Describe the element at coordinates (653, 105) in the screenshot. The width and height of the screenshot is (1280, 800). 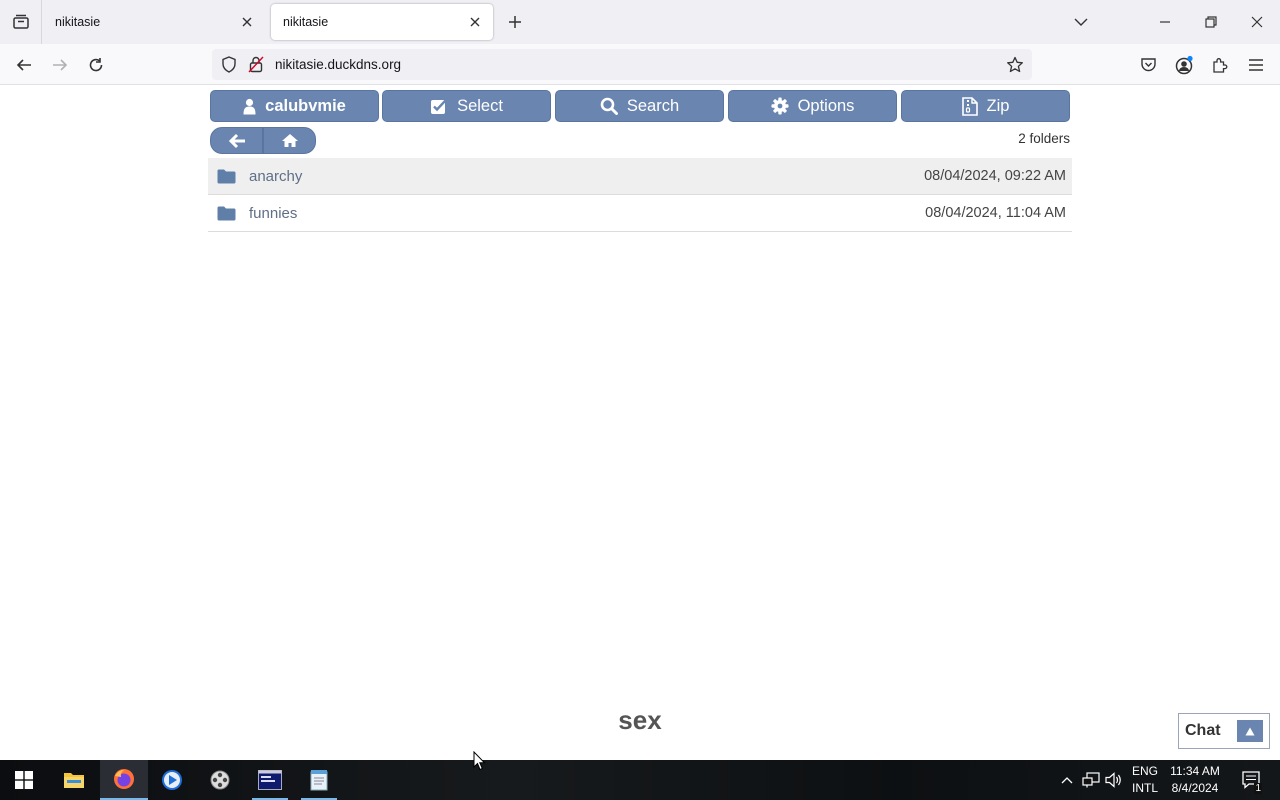
I see `search-label: Search` at that location.